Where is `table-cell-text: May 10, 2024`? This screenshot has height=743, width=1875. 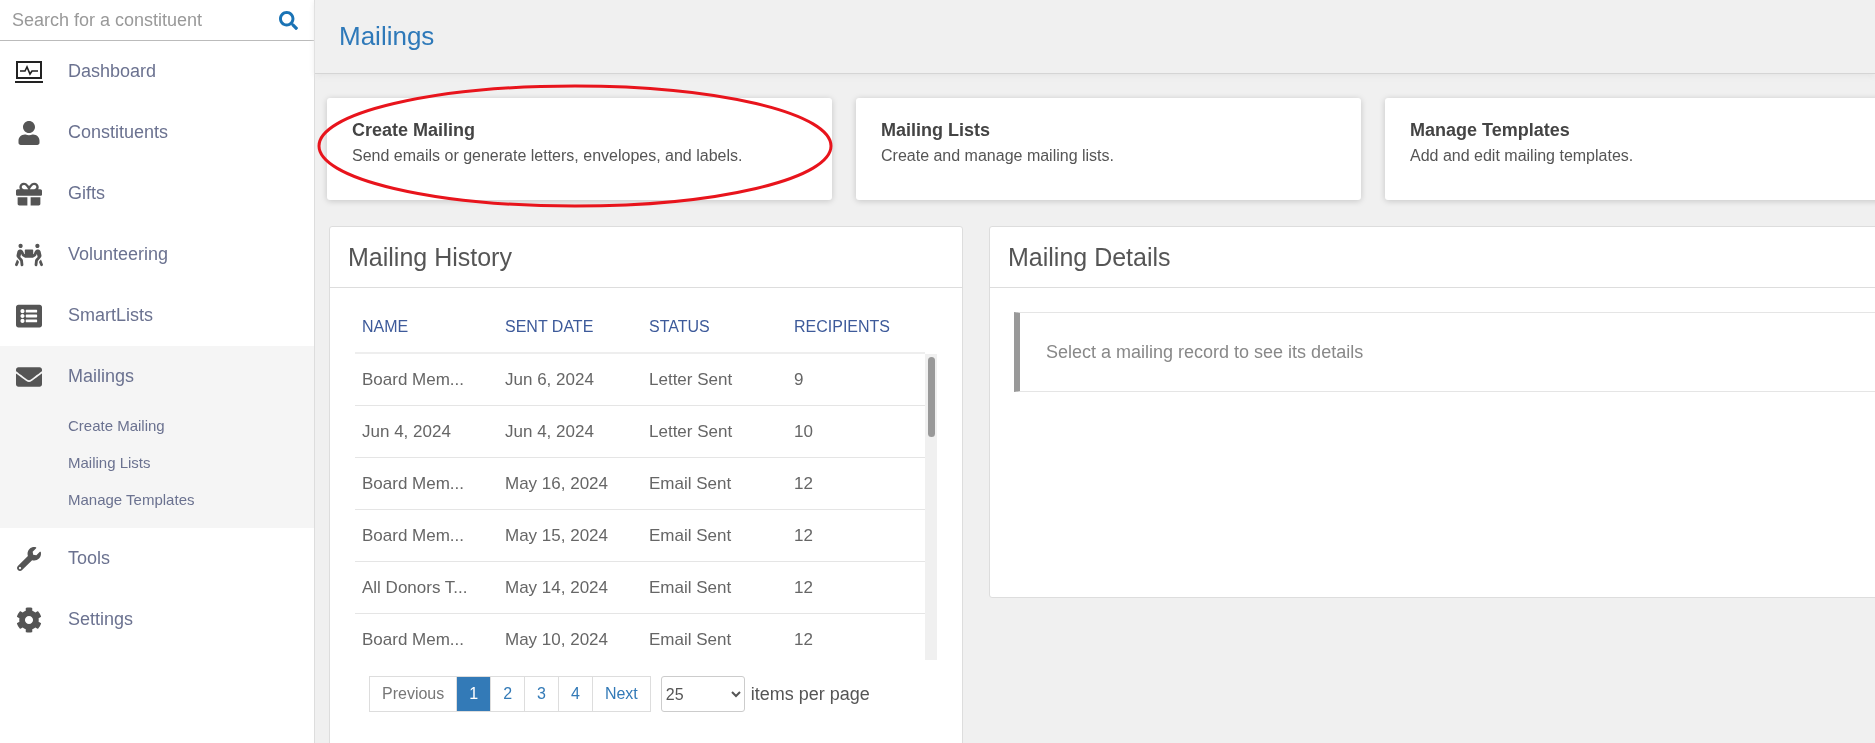 table-cell-text: May 10, 2024 is located at coordinates (557, 639).